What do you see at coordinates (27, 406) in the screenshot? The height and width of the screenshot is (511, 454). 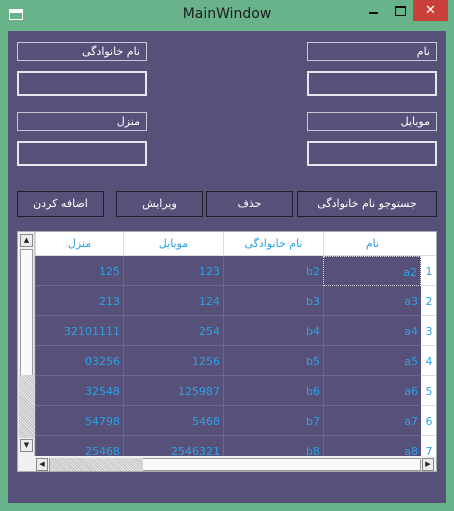 I see `vertical-scroll-thumb` at bounding box center [27, 406].